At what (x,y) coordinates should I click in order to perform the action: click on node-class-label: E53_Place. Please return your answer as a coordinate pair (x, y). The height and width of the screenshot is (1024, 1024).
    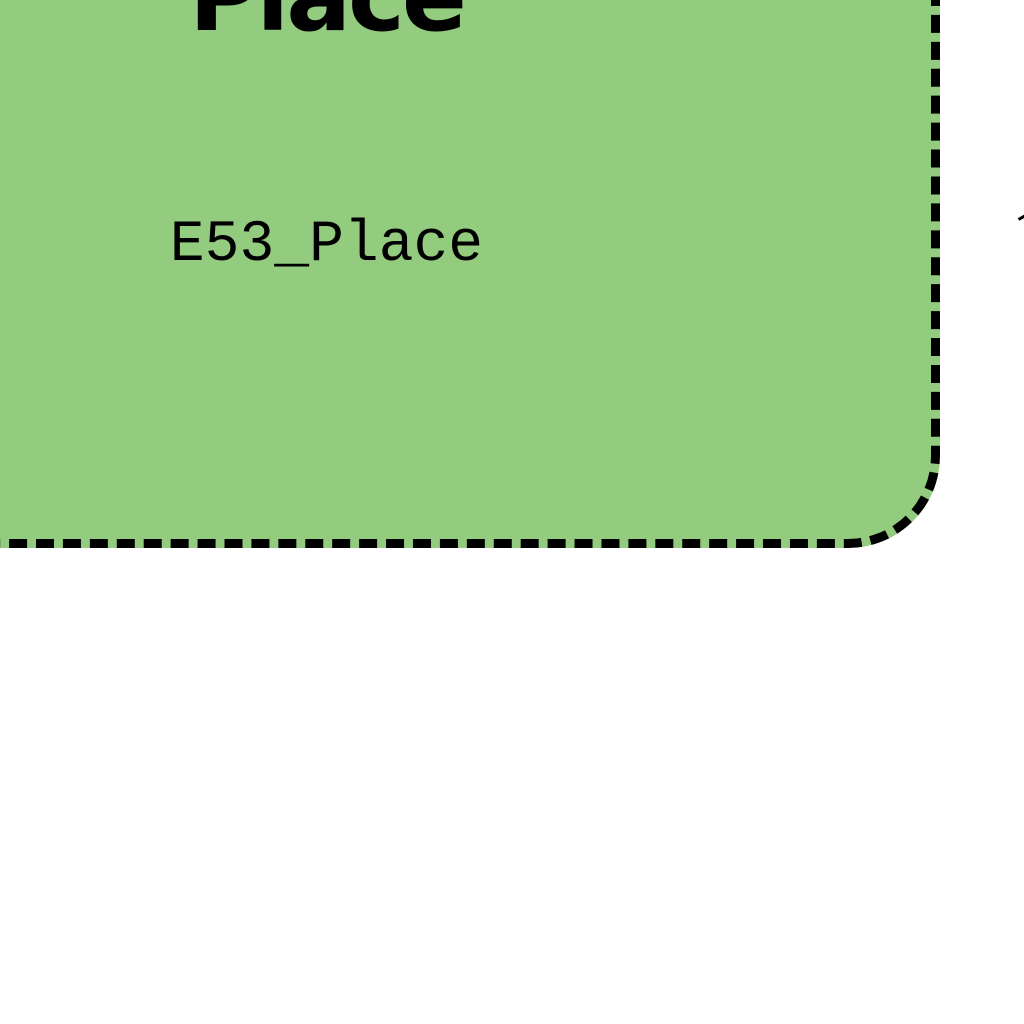
    Looking at the image, I should click on (326, 245).